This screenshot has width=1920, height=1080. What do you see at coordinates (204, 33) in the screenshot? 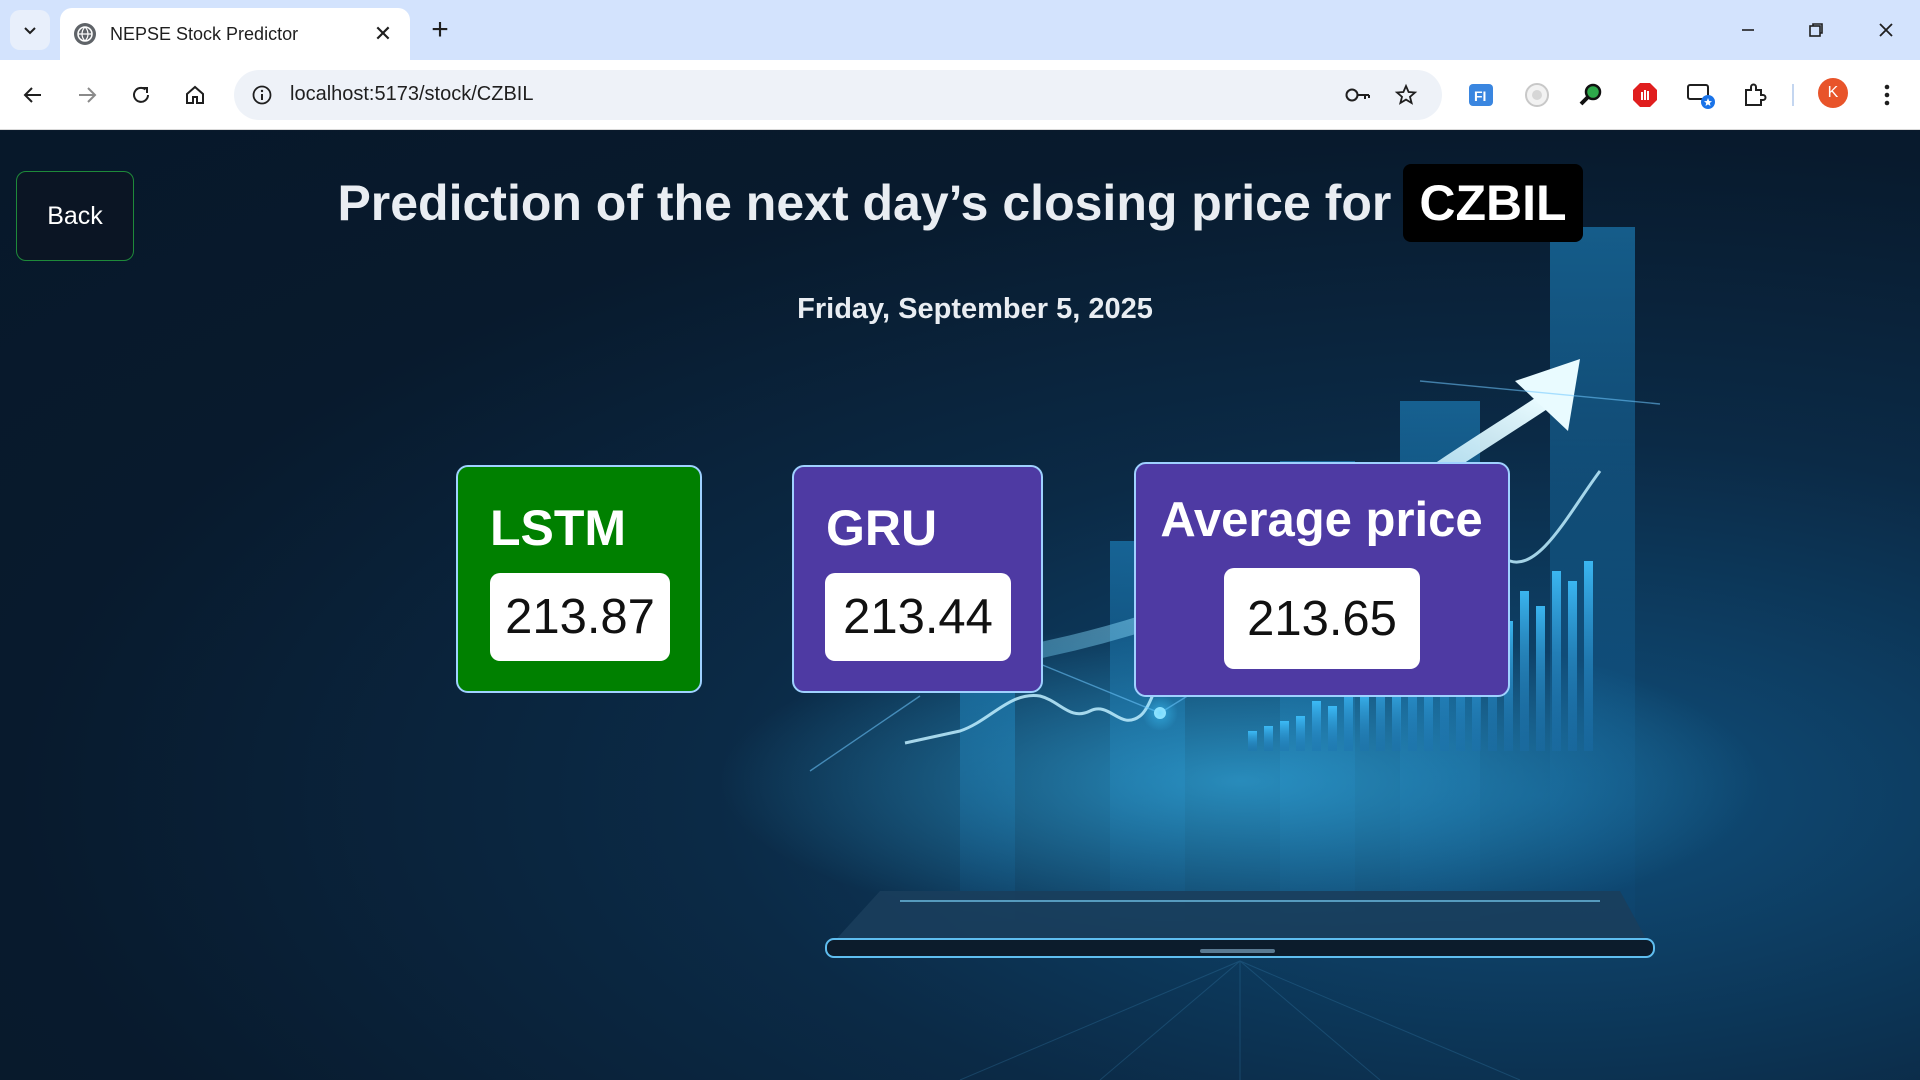
I see `tab-title: NEPSE Stock Predictor` at bounding box center [204, 33].